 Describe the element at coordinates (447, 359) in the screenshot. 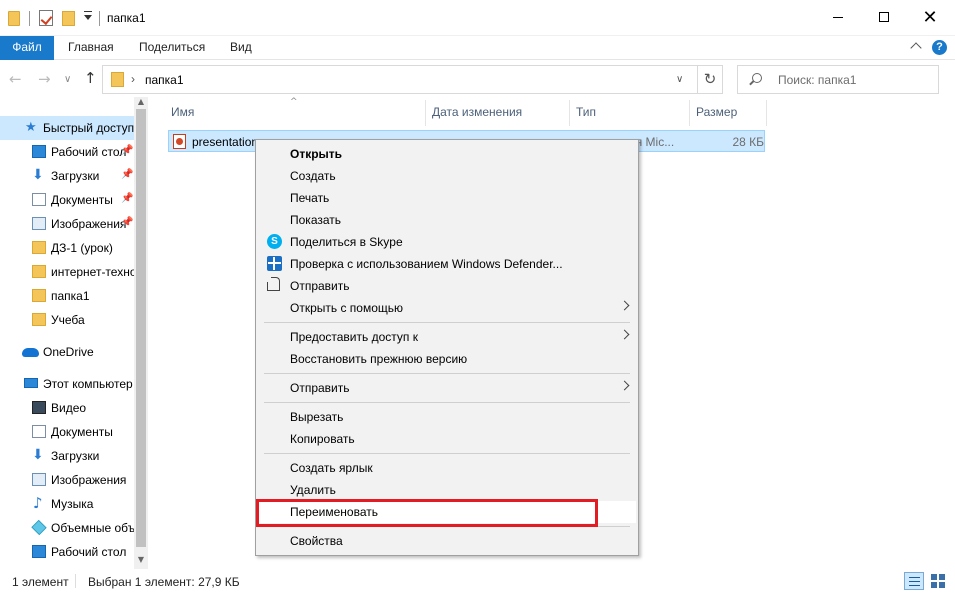

I see `menu-item-restore-versions: Восстановить прежнюю версию` at that location.